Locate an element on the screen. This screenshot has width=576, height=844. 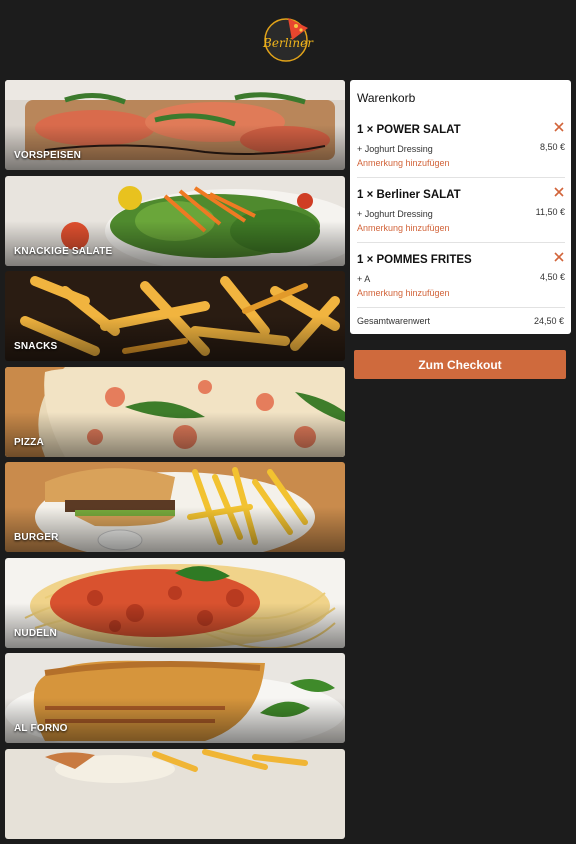
category-label: BURGER is located at coordinates (36, 537).